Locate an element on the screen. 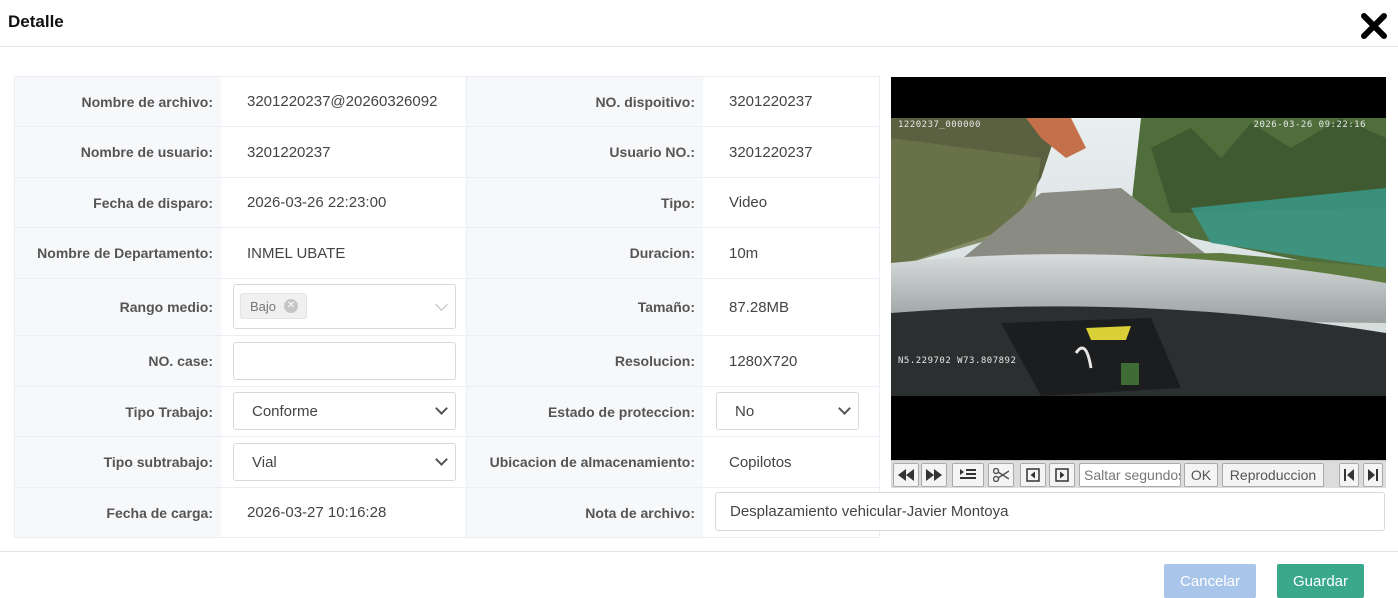  tipo-trabajo-selected: Conforme is located at coordinates (285, 411).